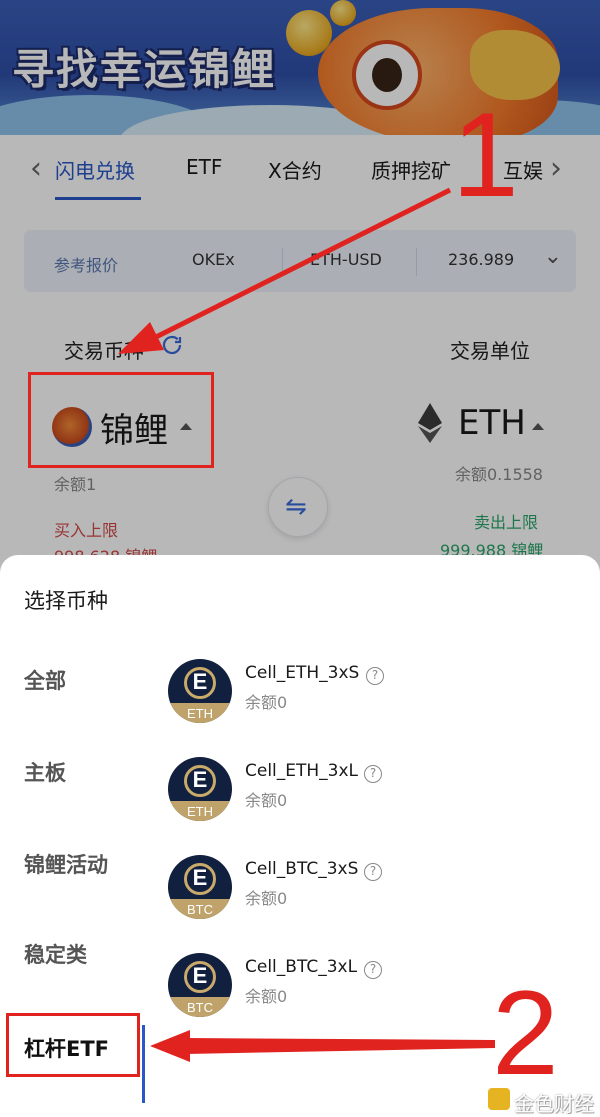 The height and width of the screenshot is (1117, 600). I want to click on watermark-text: 金色财经, so click(554, 1104).